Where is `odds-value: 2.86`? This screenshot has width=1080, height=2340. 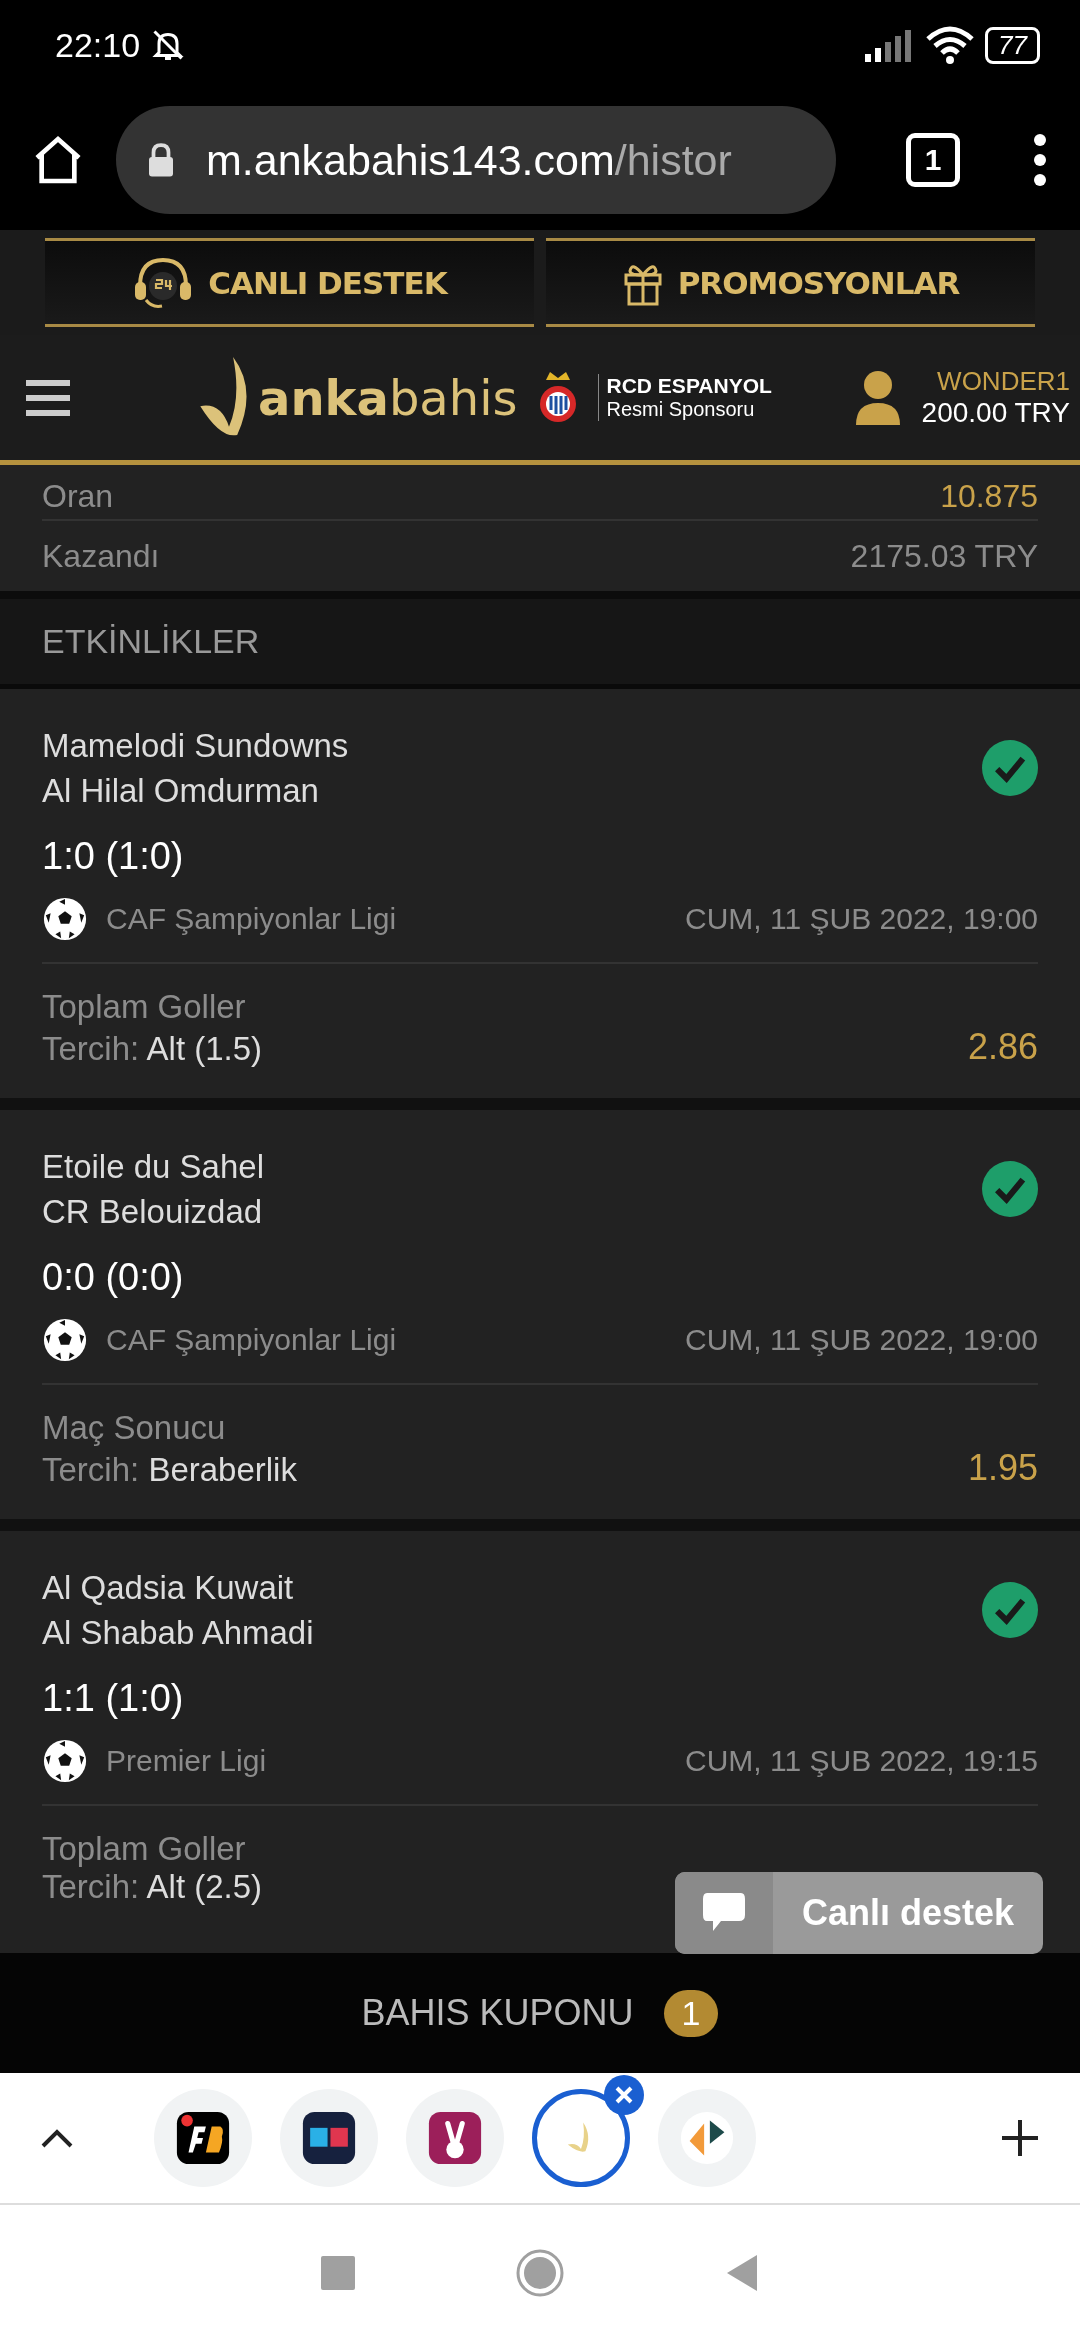 odds-value: 2.86 is located at coordinates (1002, 1047).